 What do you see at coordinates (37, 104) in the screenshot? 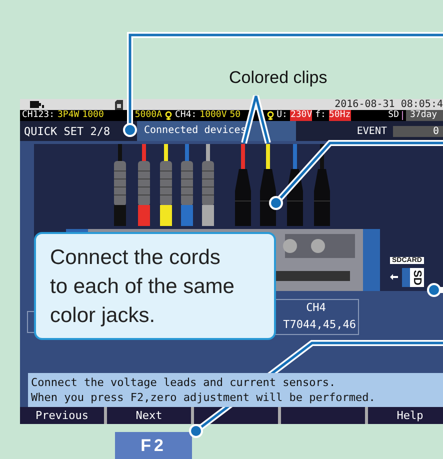
I see `battery-icon` at bounding box center [37, 104].